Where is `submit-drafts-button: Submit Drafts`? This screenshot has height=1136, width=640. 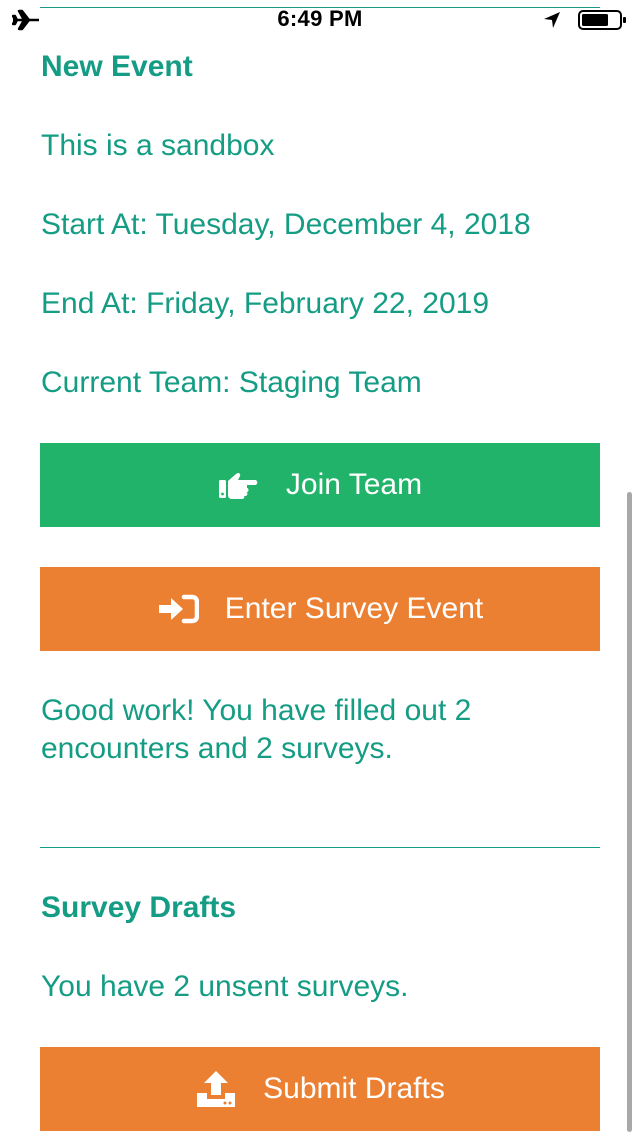
submit-drafts-button: Submit Drafts is located at coordinates (320, 1089).